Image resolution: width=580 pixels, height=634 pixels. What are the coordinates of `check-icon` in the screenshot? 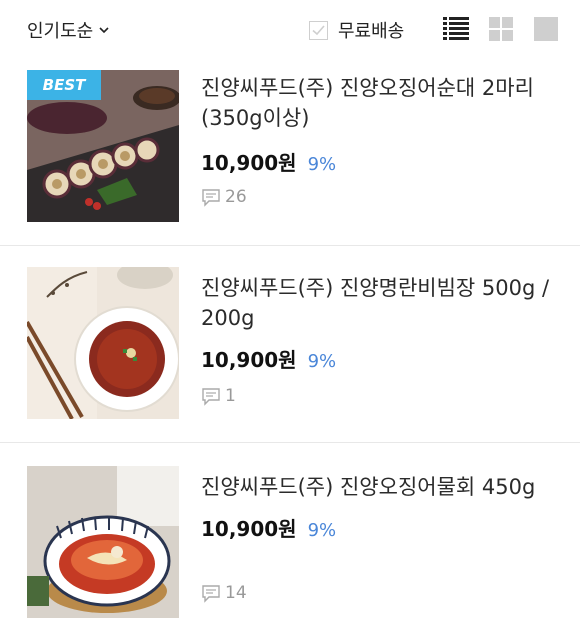 It's located at (318, 29).